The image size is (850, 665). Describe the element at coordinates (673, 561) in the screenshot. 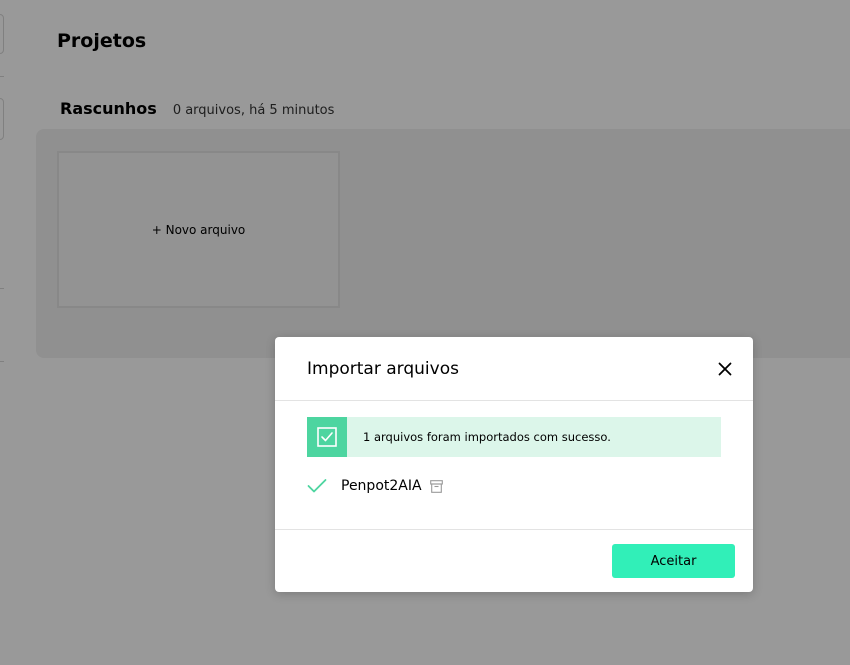

I see `accept-button: Aceitar` at that location.